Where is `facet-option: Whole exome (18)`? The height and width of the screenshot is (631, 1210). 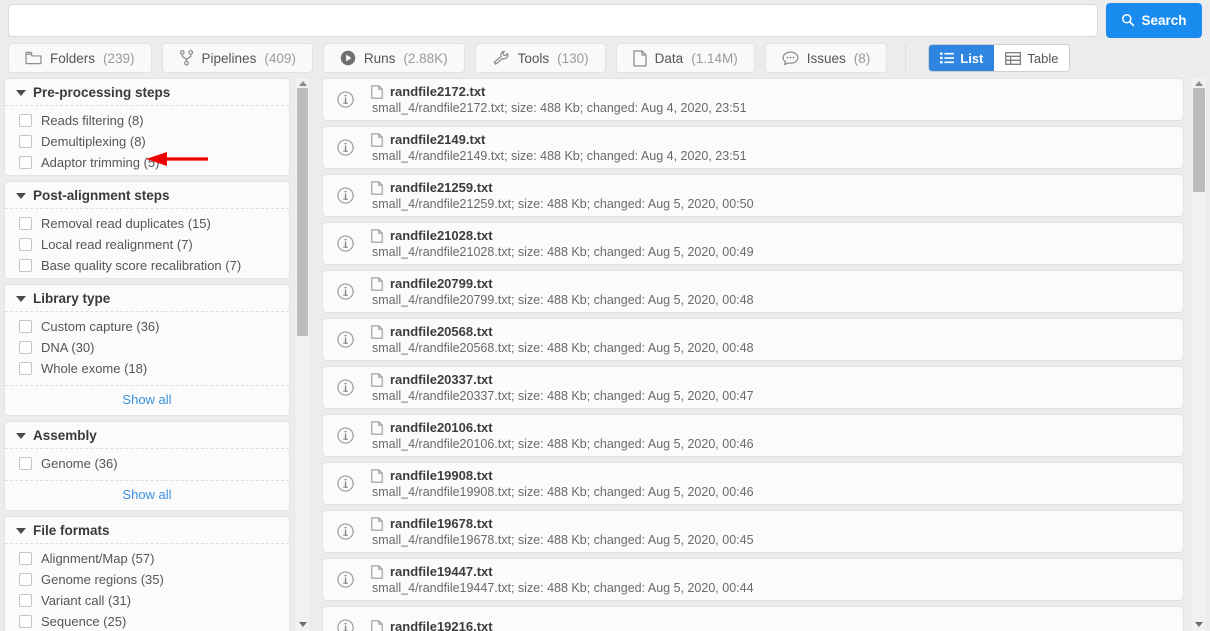
facet-option: Whole exome (18) is located at coordinates (147, 368).